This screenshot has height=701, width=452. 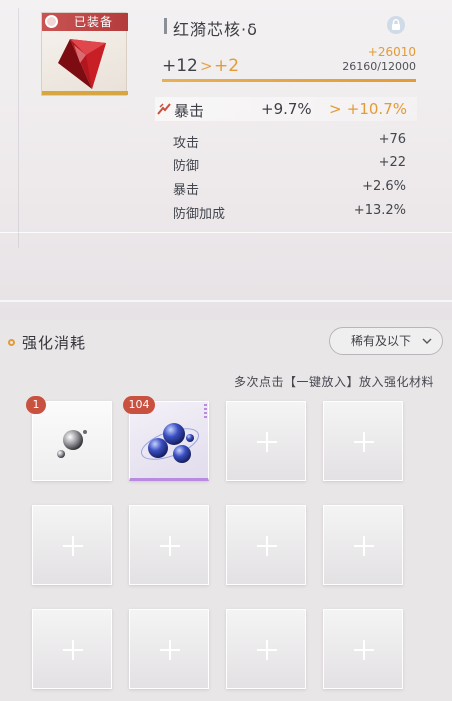 I want to click on main-stat-row: 暴击 +9.7% > +10.7%, so click(x=286, y=109).